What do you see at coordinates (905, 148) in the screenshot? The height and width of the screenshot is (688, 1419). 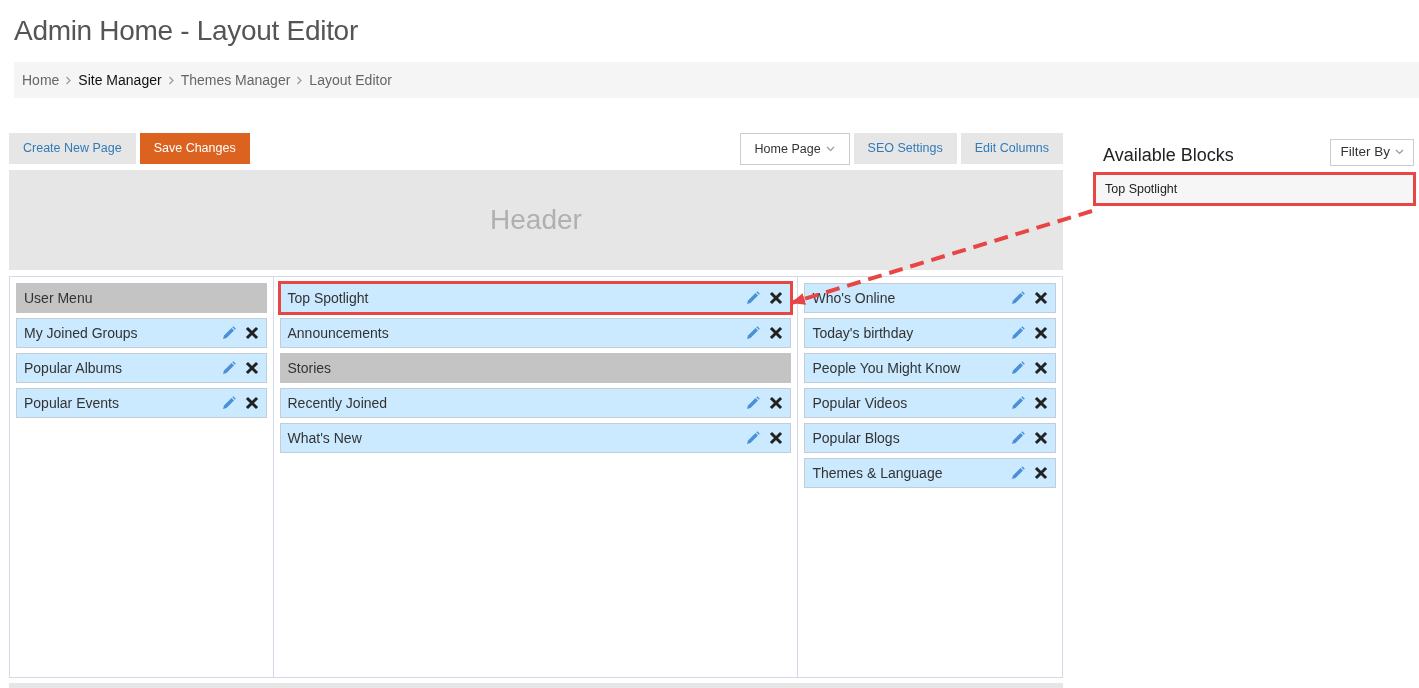 I see `toolbar-button: SEO Settings` at bounding box center [905, 148].